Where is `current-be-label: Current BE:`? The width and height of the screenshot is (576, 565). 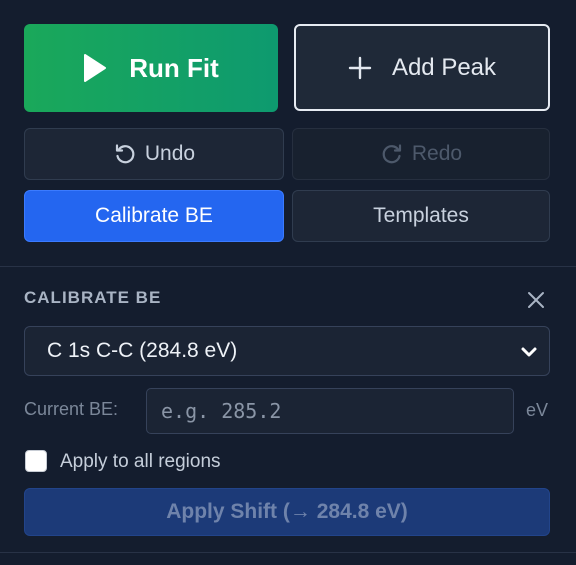
current-be-label: Current BE: is located at coordinates (71, 409).